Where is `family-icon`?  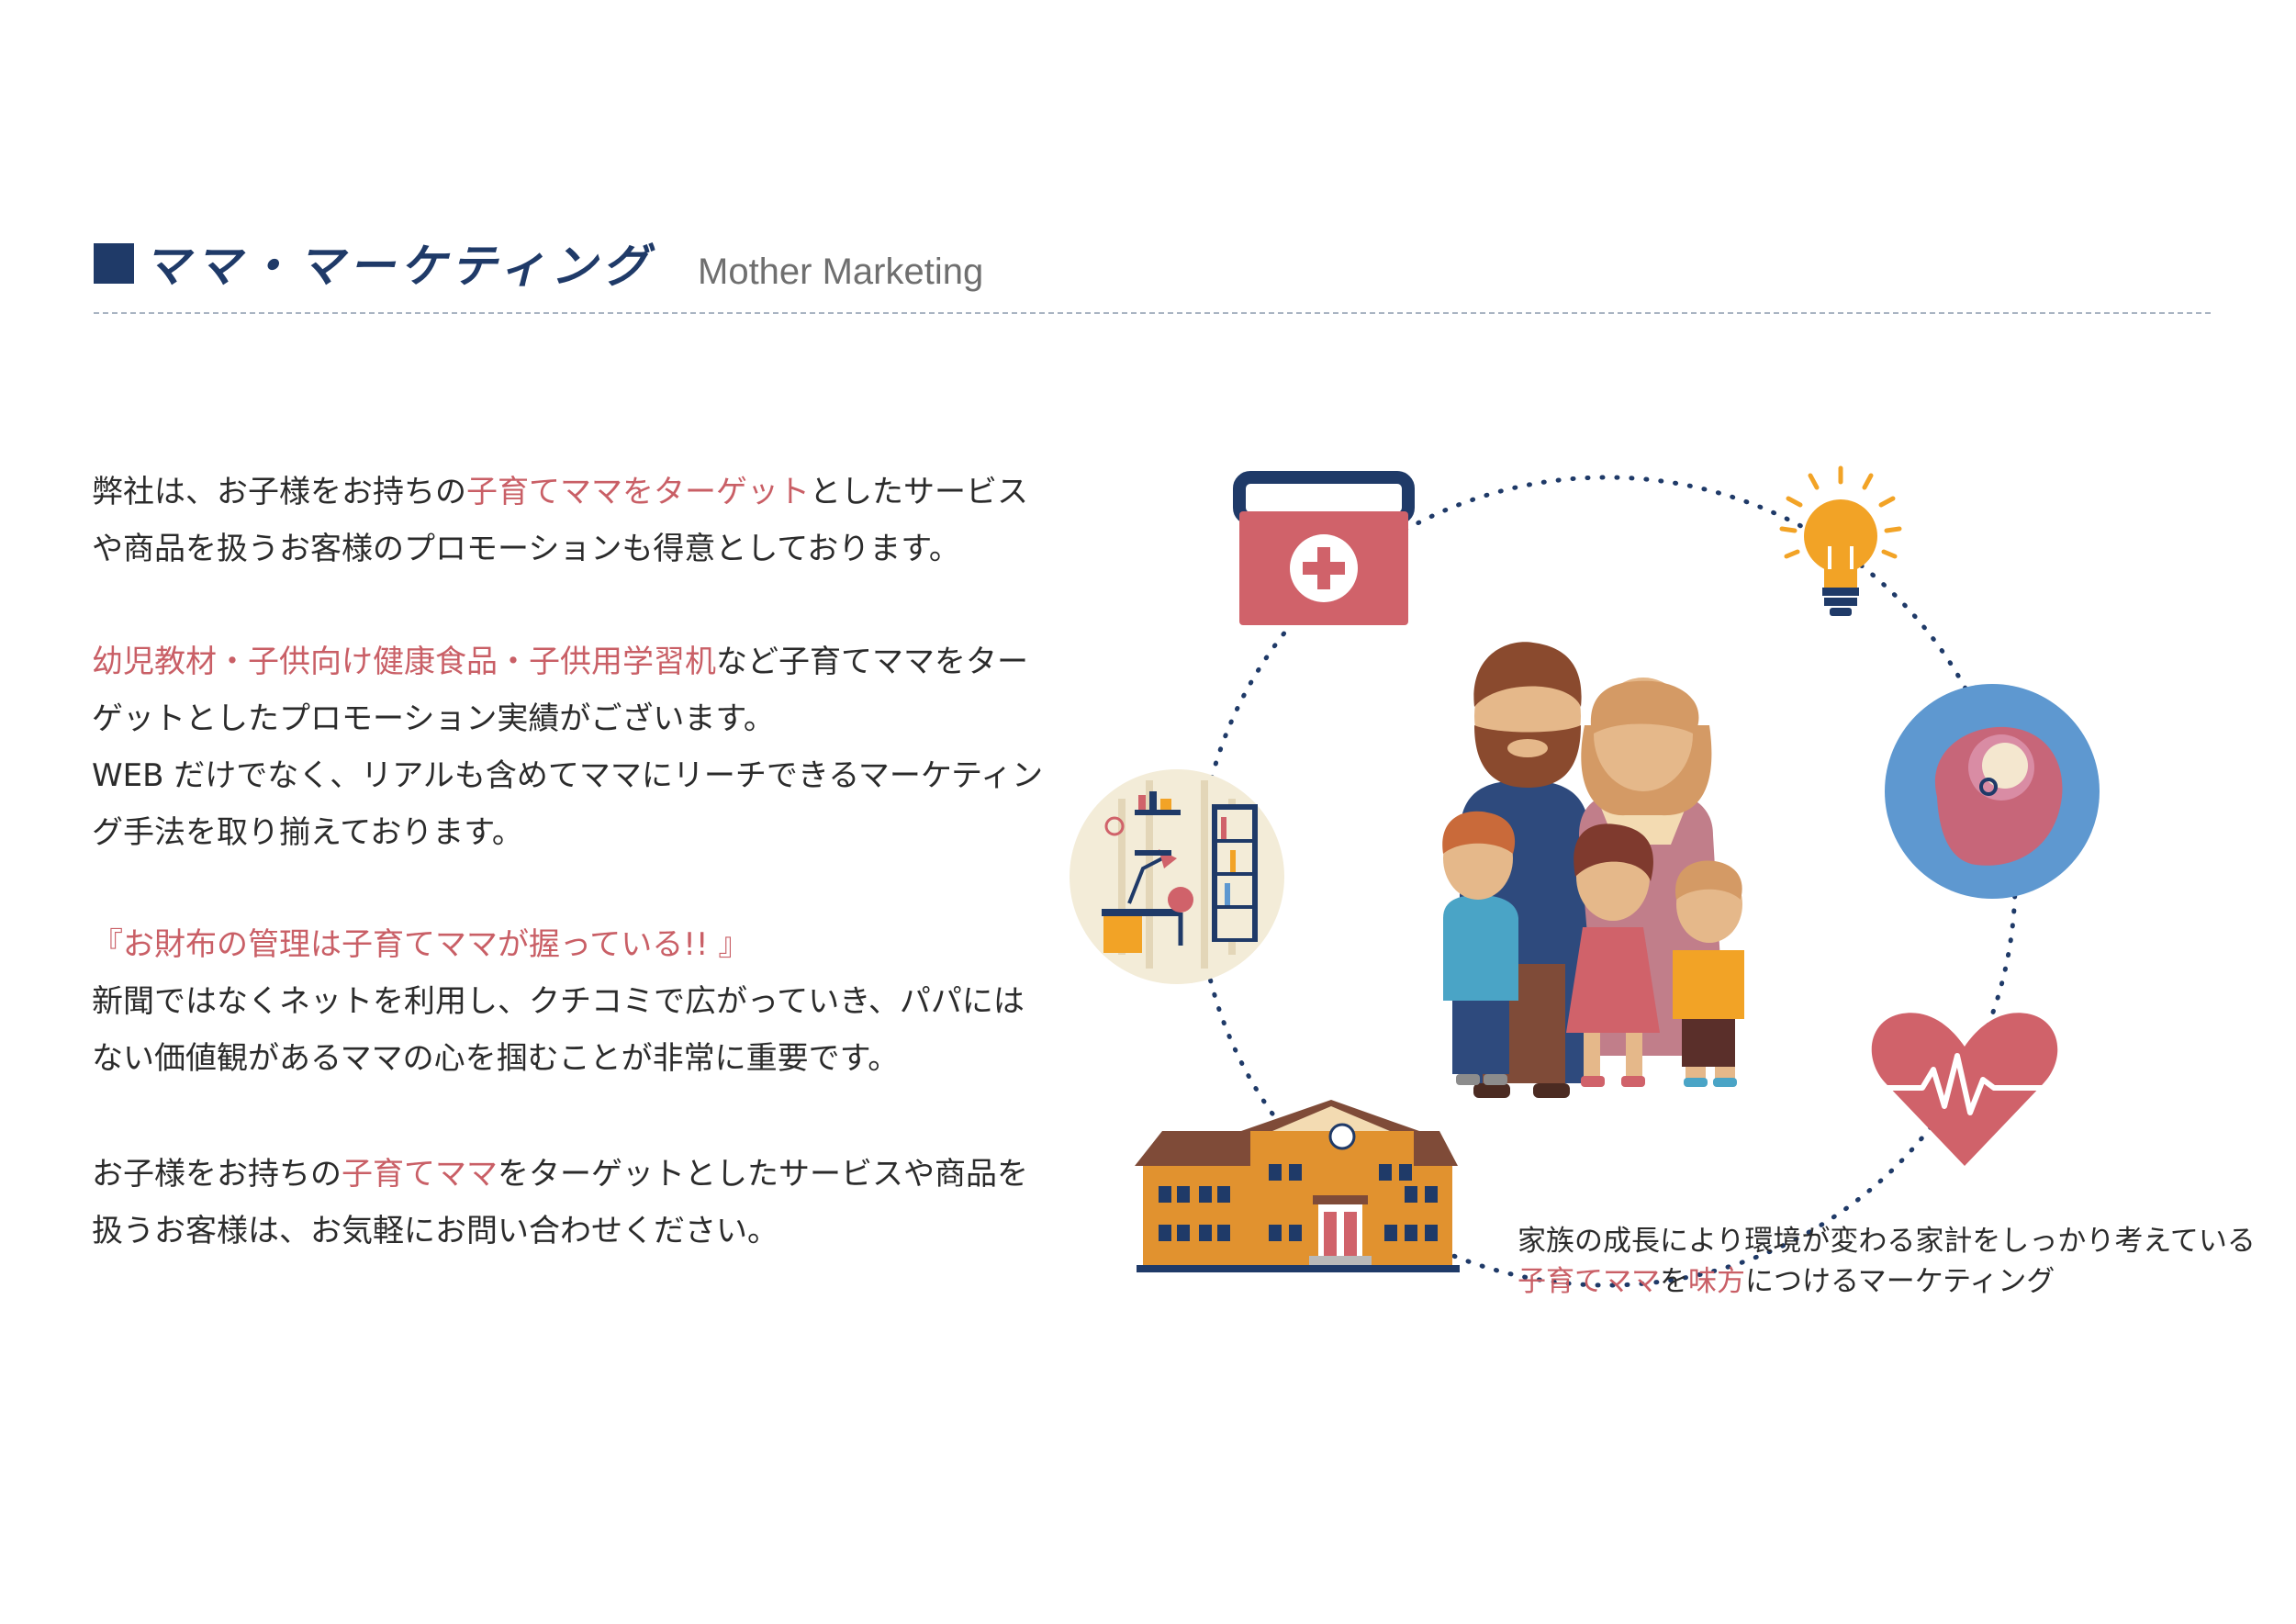 family-icon is located at coordinates (1593, 870).